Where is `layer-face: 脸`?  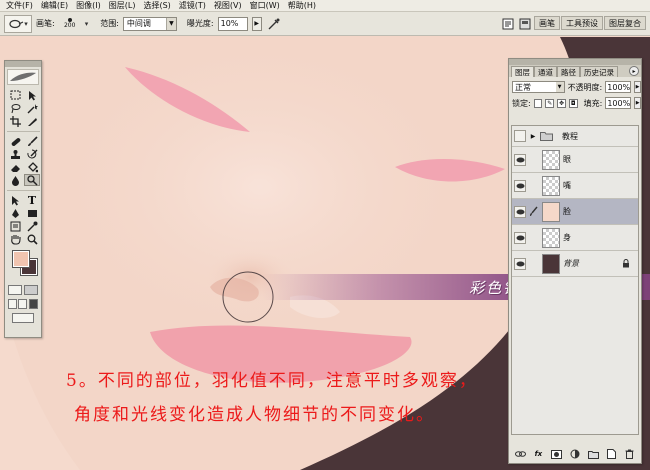 layer-face: 脸 is located at coordinates (575, 212).